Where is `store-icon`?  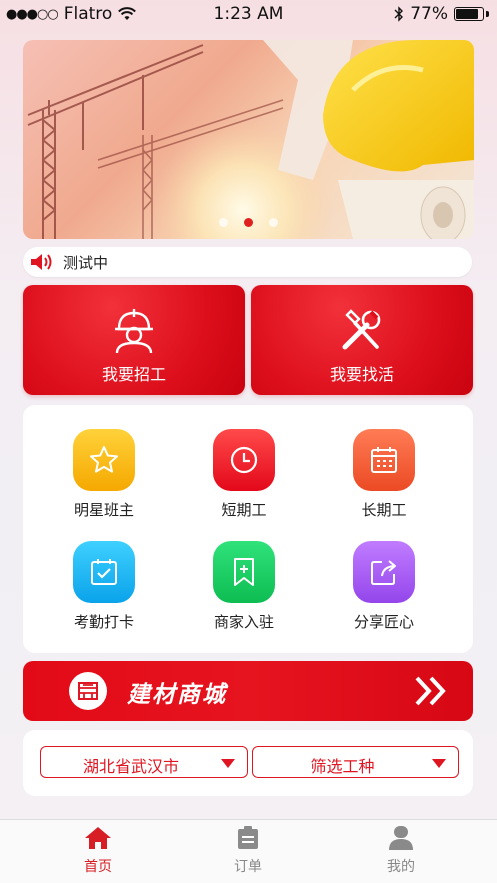 store-icon is located at coordinates (88, 691).